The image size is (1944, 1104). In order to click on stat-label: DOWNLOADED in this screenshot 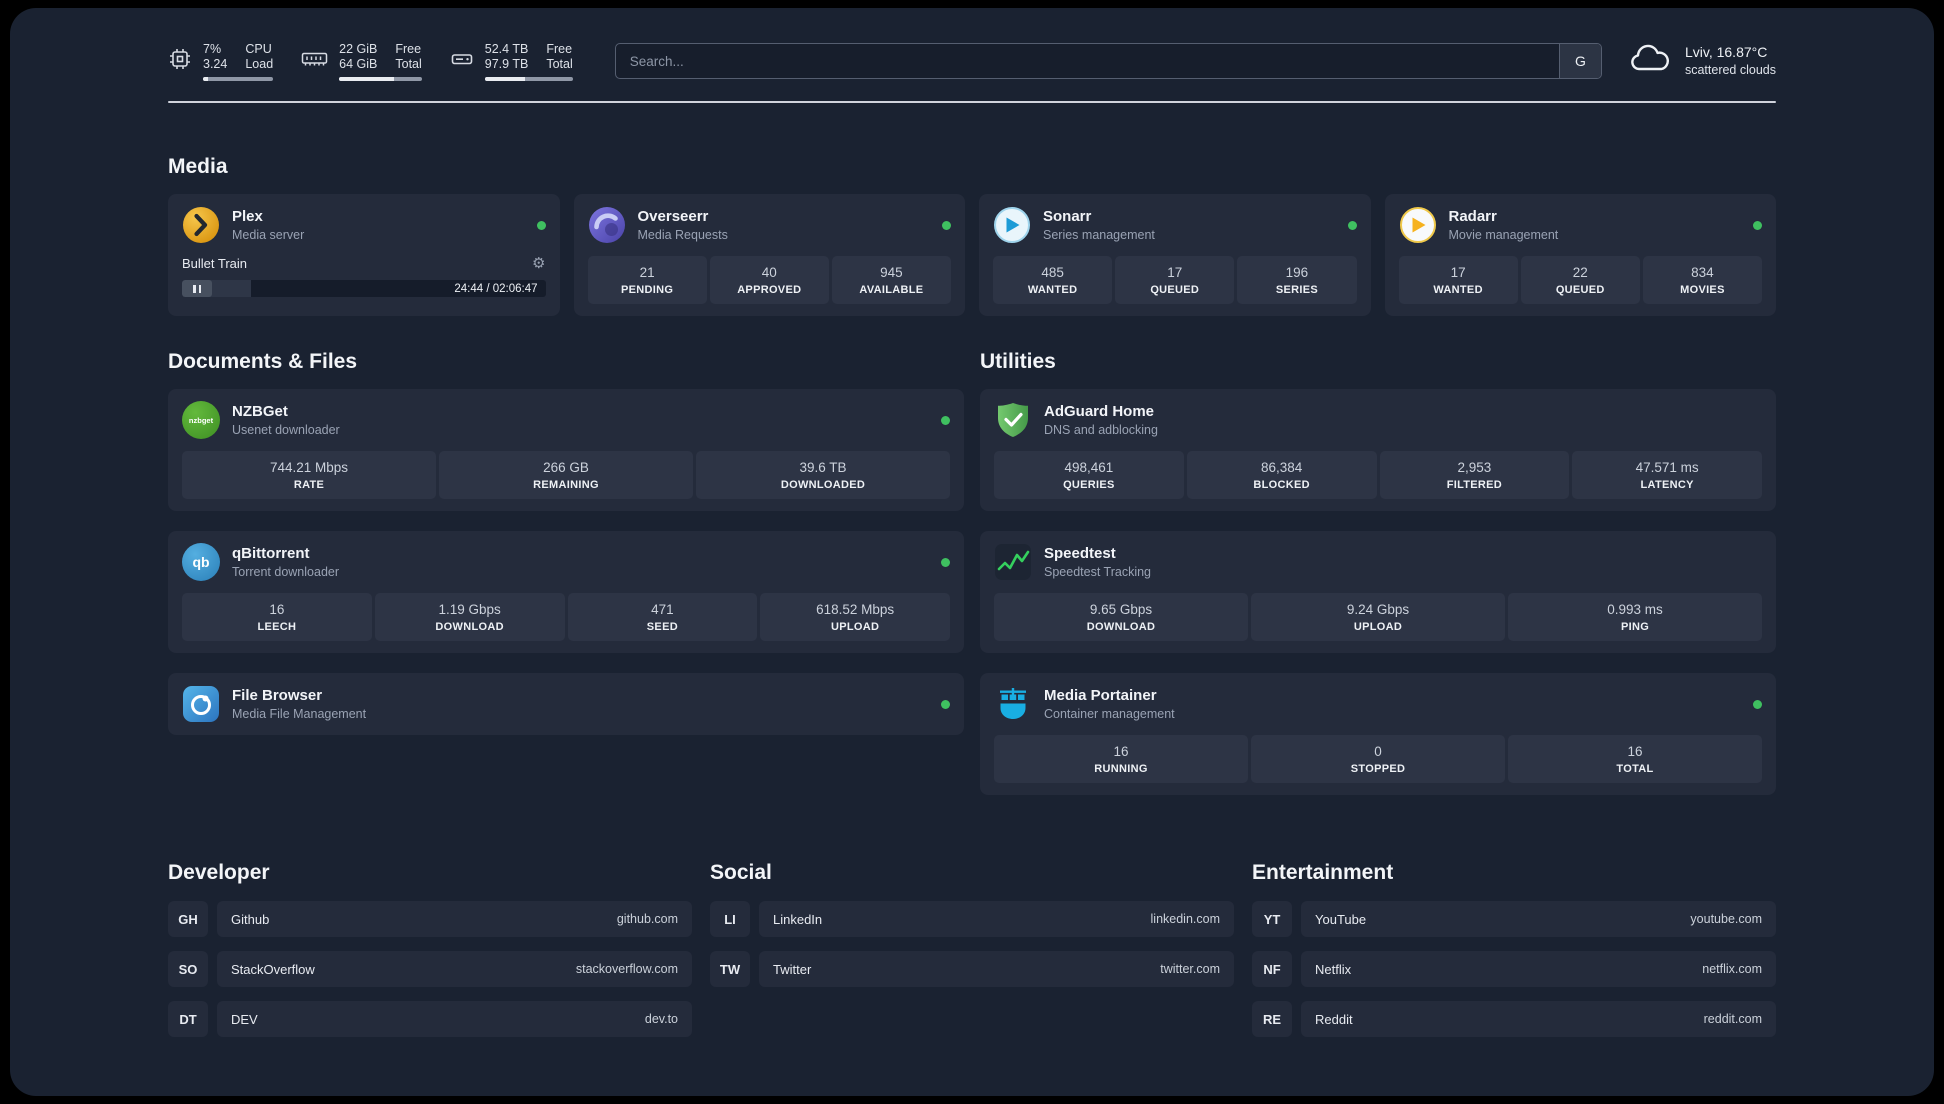, I will do `click(823, 485)`.